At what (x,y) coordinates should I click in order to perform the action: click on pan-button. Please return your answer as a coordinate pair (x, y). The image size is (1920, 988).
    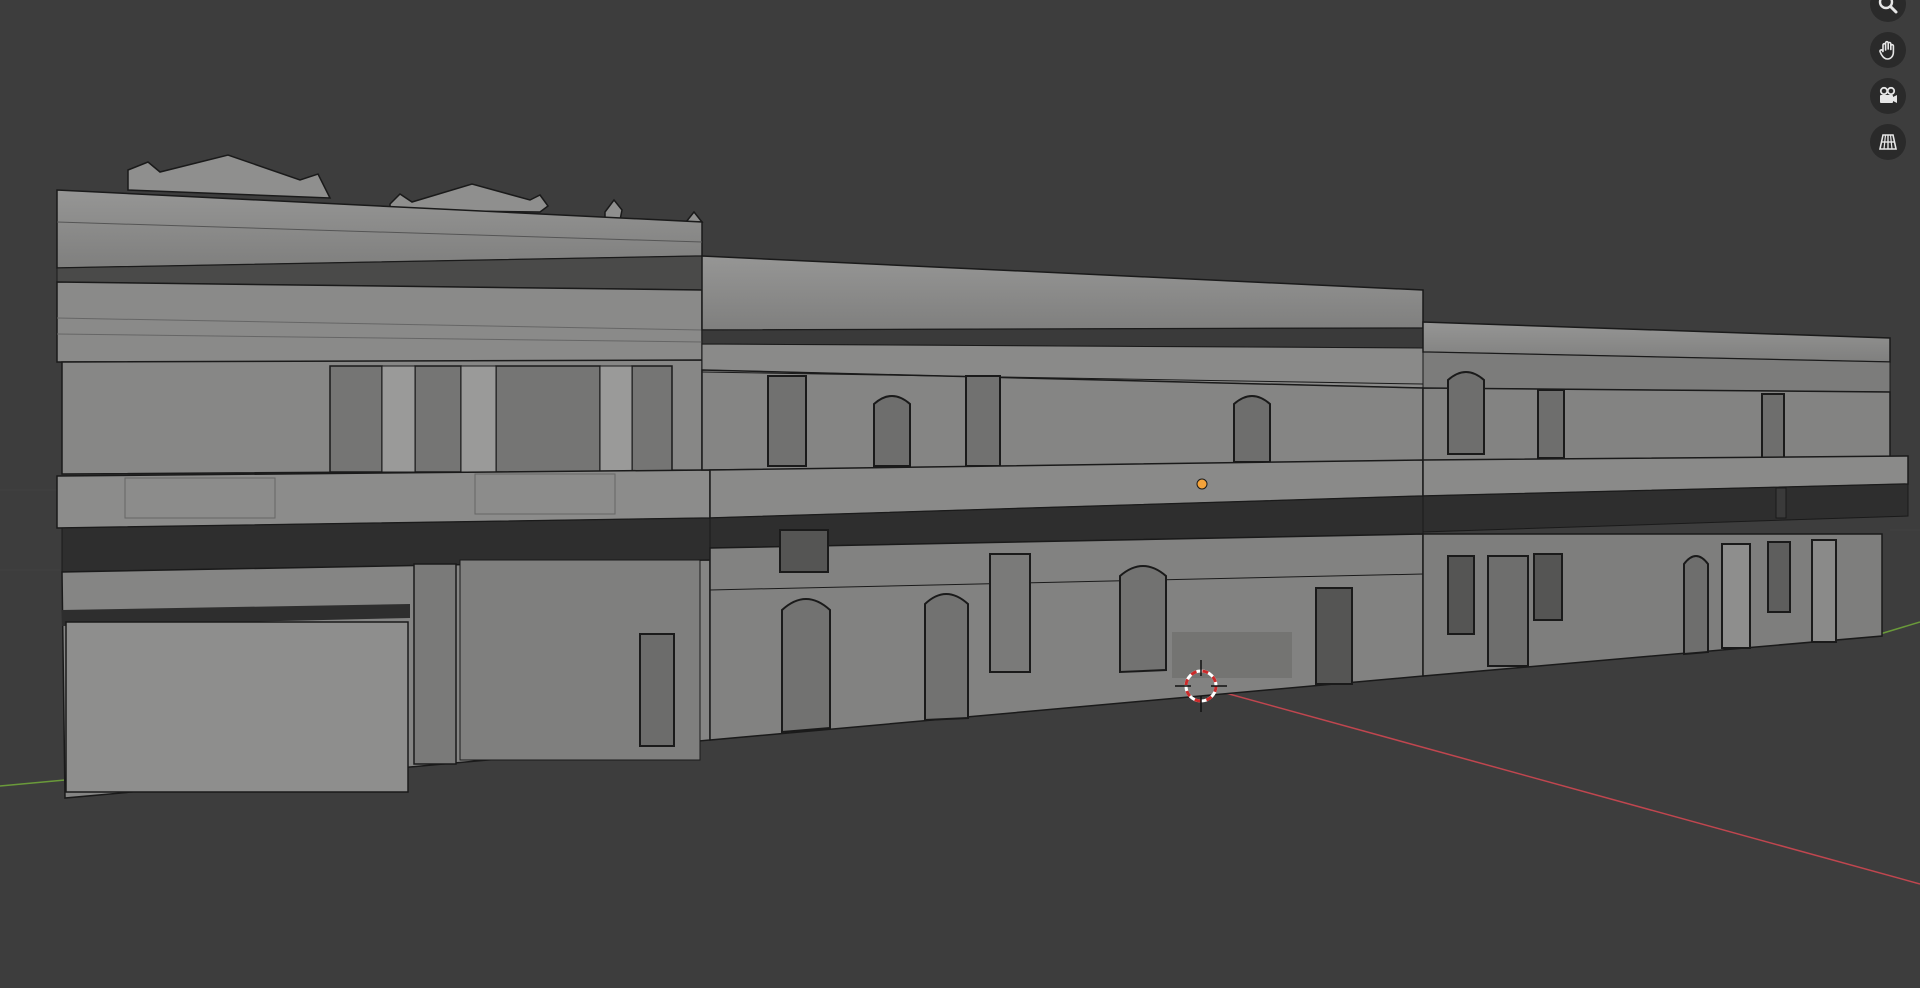
    Looking at the image, I should click on (1888, 50).